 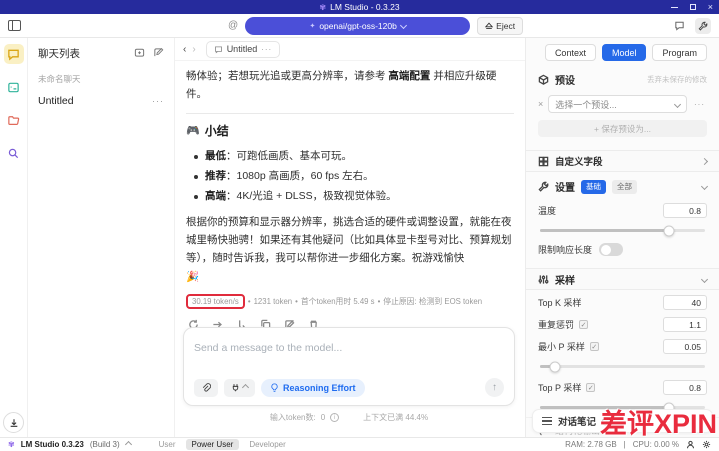 What do you see at coordinates (13, 422) in the screenshot?
I see `downloads-button` at bounding box center [13, 422].